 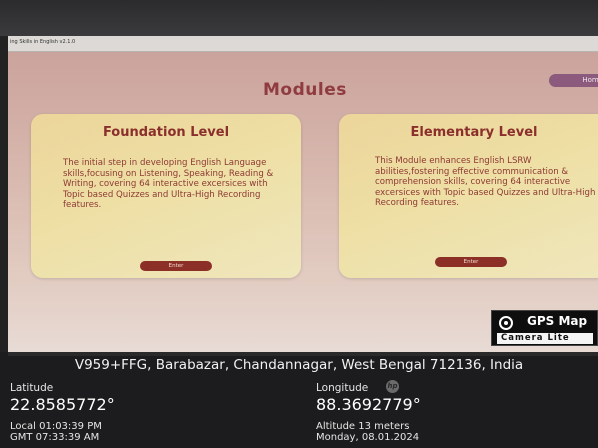 I want to click on badge-subtitle: Camera Lite, so click(x=545, y=338).